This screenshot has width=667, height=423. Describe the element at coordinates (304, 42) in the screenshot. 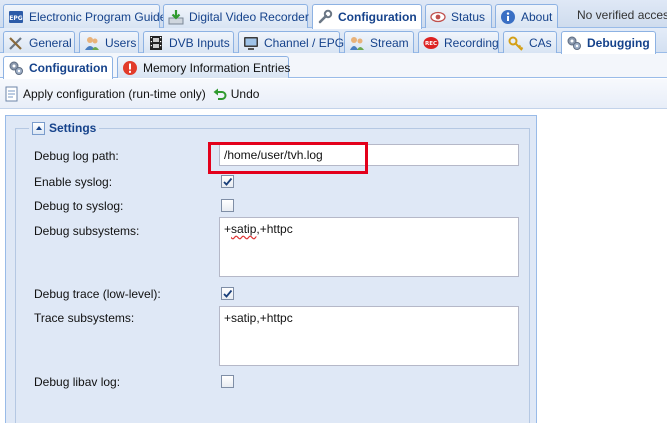

I see `tab-label: Channel / EPG` at that location.